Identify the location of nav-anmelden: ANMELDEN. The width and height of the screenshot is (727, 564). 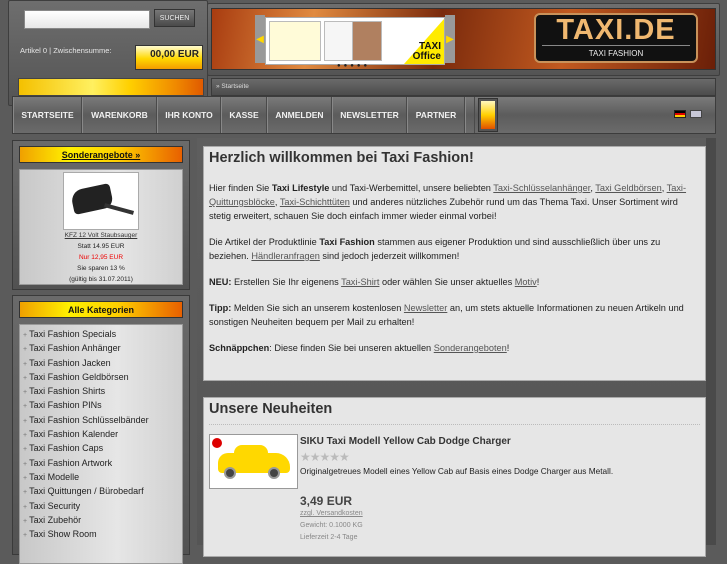
(299, 115).